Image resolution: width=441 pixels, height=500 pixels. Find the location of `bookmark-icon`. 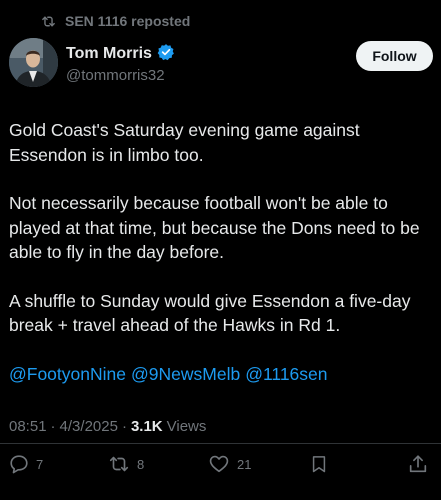

bookmark-icon is located at coordinates (319, 464).